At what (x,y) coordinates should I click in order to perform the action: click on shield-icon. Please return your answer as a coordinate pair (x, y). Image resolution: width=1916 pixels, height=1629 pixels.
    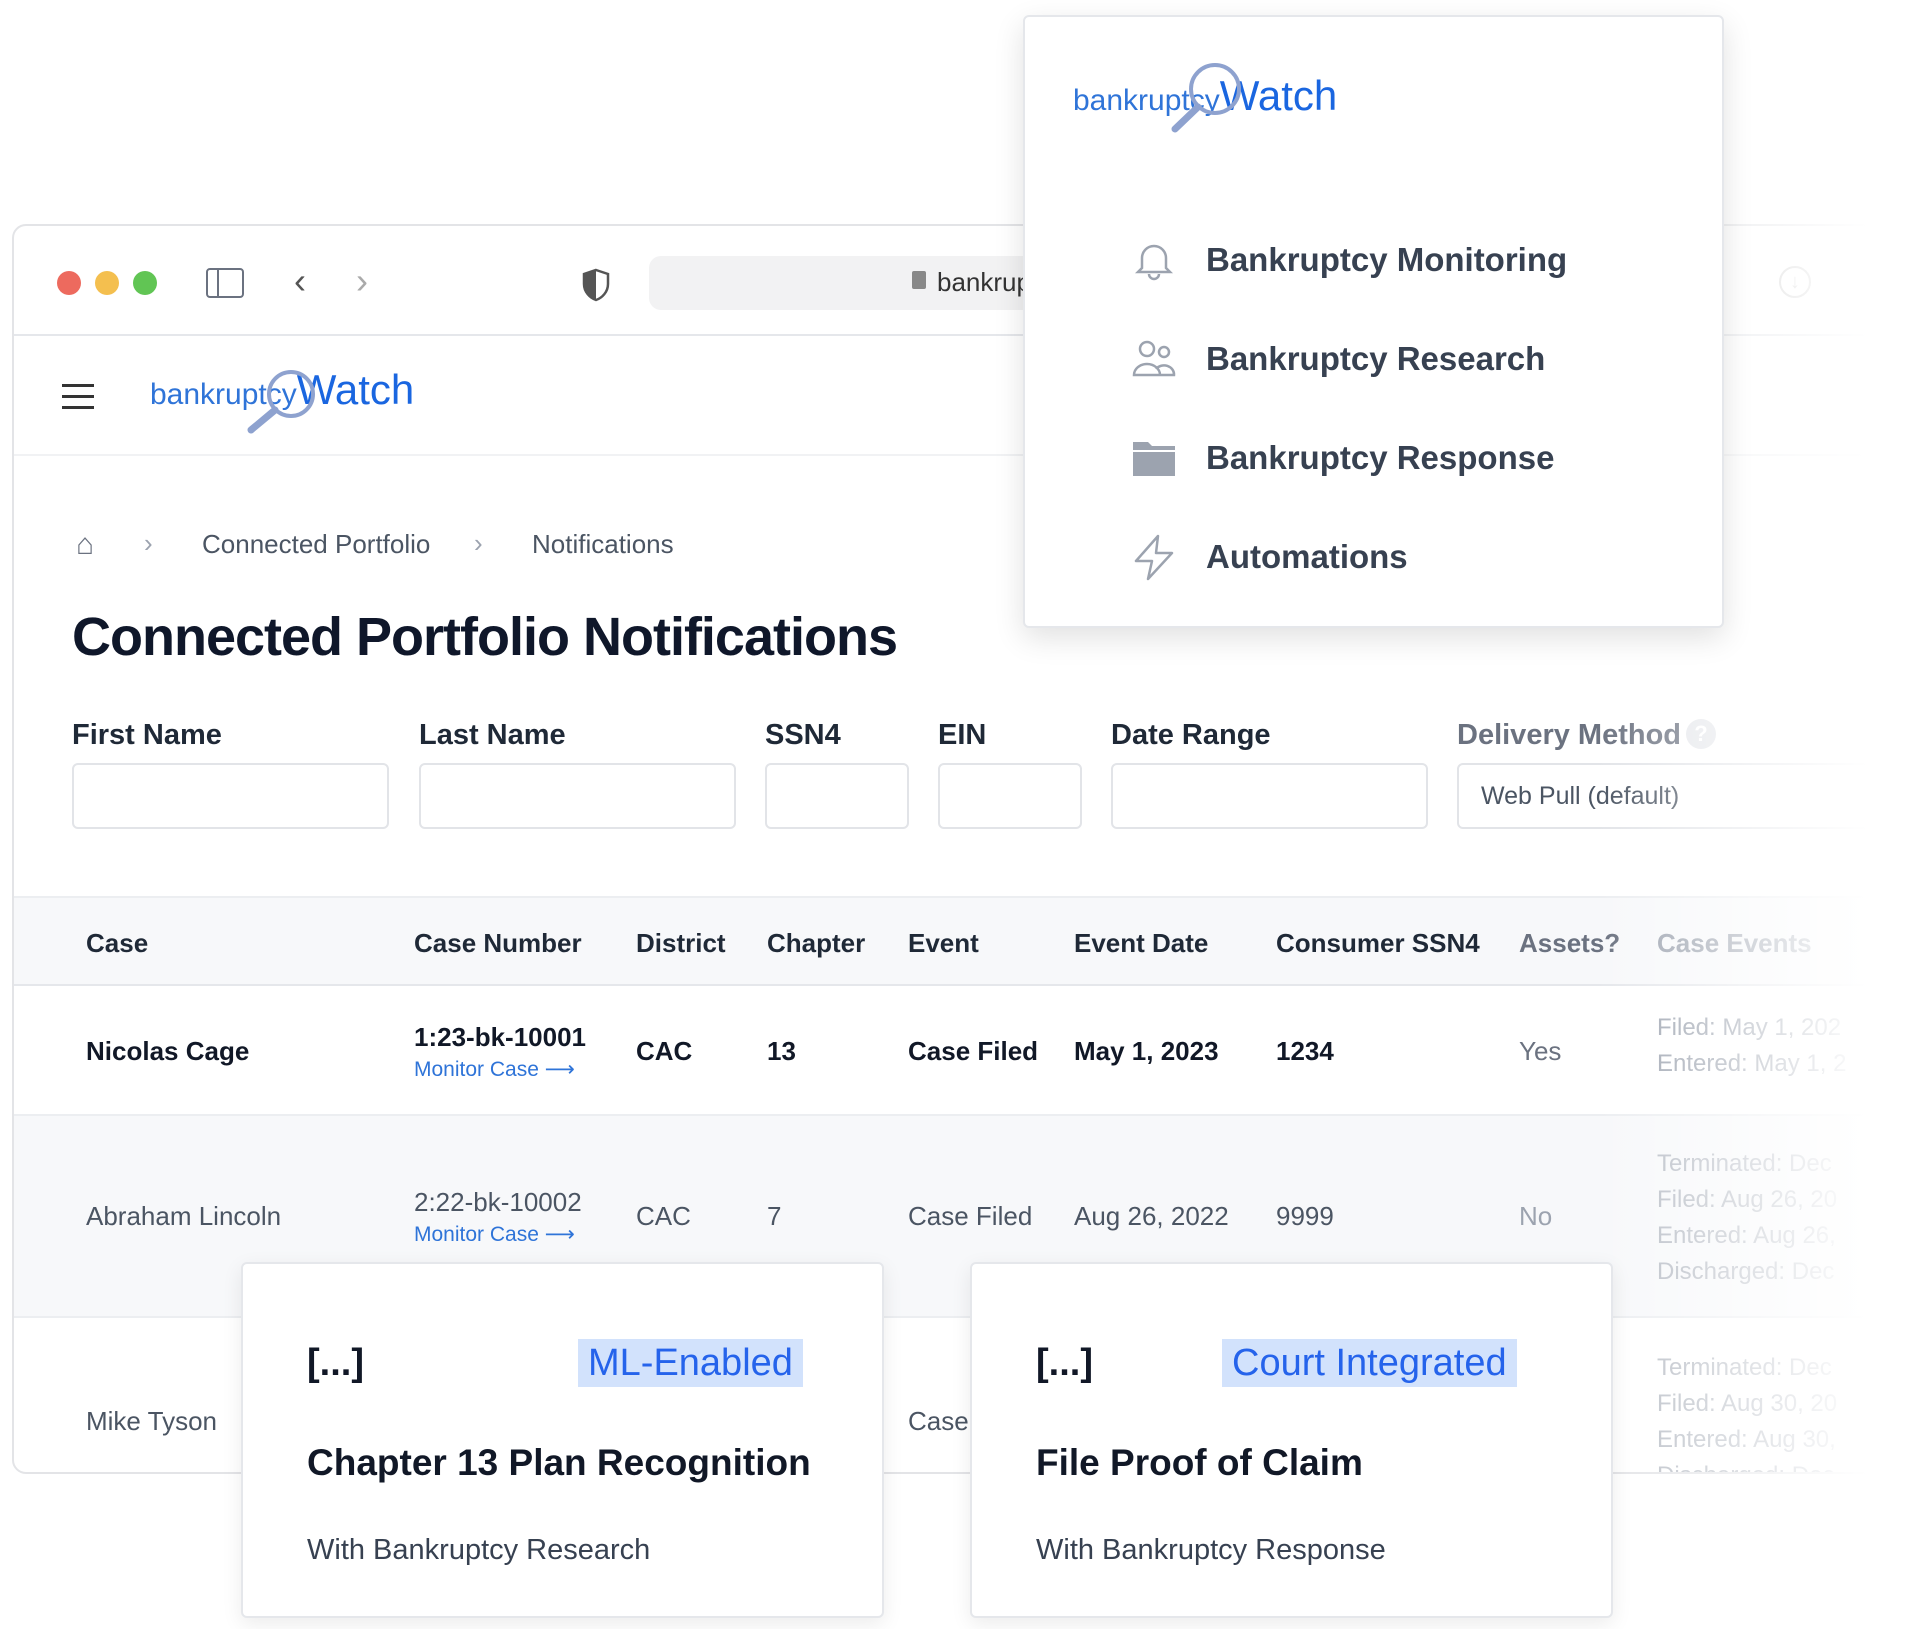
    Looking at the image, I should click on (596, 285).